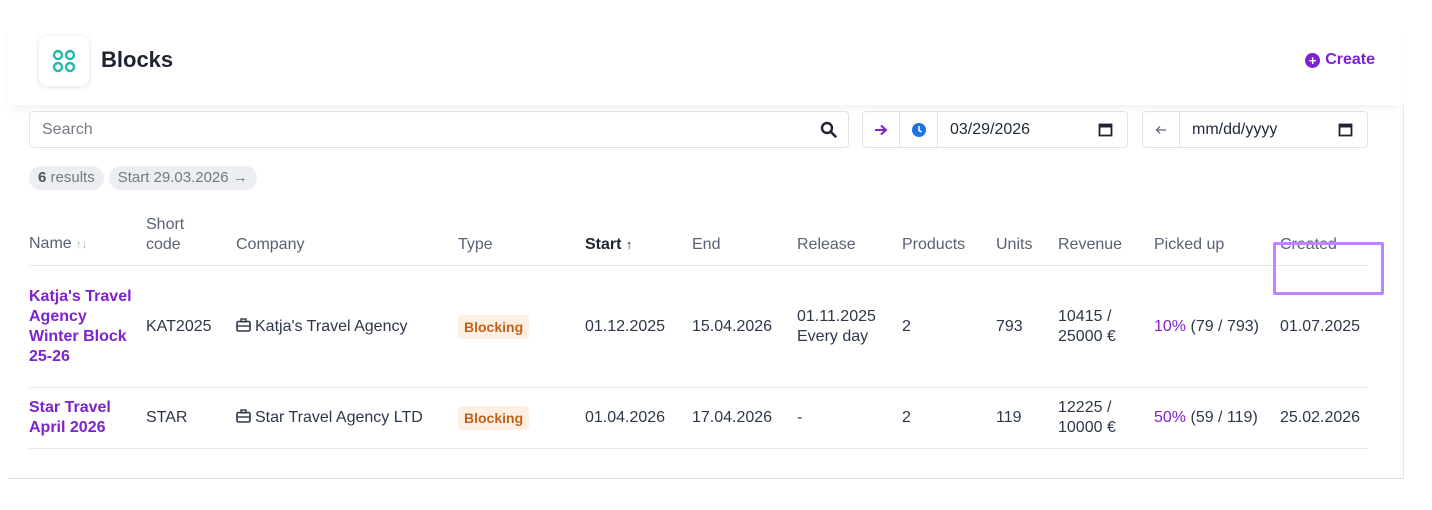 The width and height of the screenshot is (1432, 510). What do you see at coordinates (87, 418) in the screenshot?
I see `block-name-link: Star Travel April 2026` at bounding box center [87, 418].